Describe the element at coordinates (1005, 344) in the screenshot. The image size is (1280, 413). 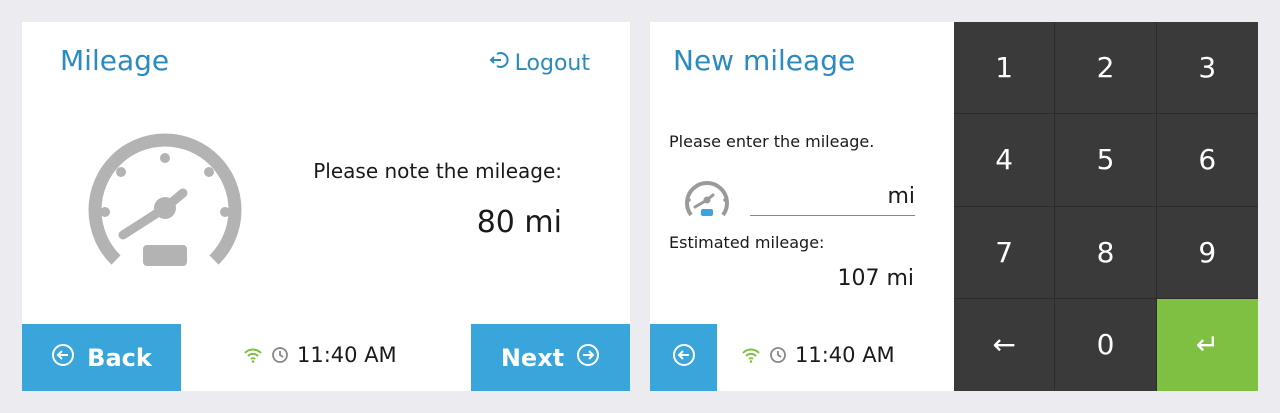
I see `backspace-key: ←` at that location.